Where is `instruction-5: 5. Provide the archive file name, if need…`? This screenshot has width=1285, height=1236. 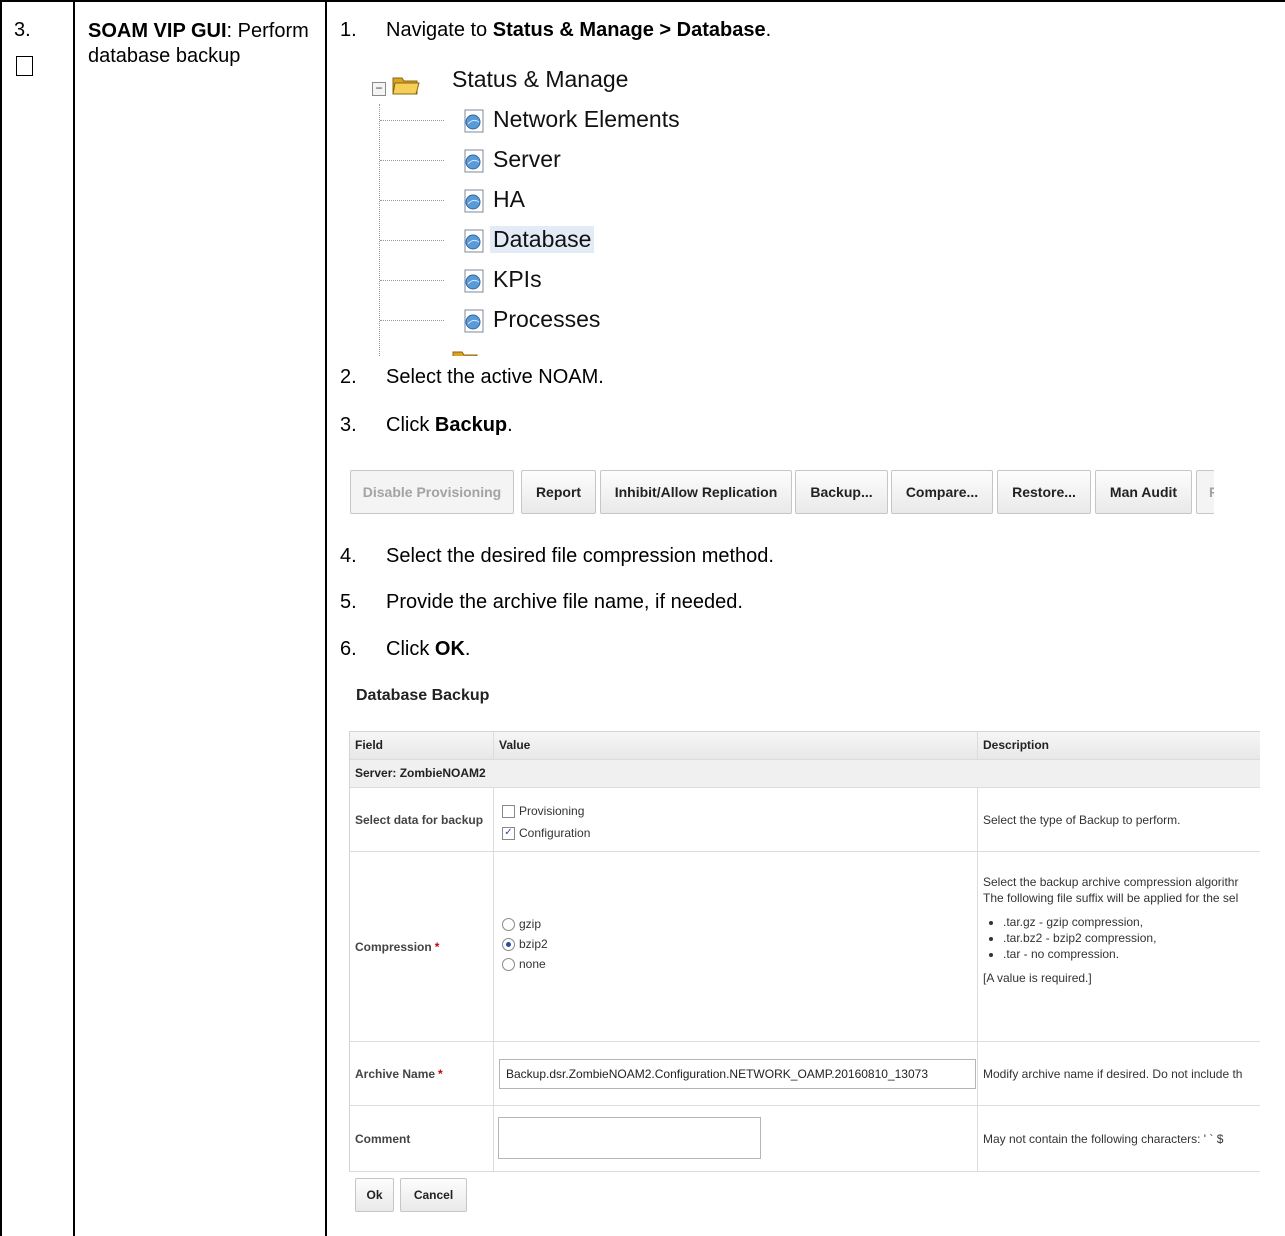 instruction-5: 5. Provide the archive file name, if need… is located at coordinates (541, 602).